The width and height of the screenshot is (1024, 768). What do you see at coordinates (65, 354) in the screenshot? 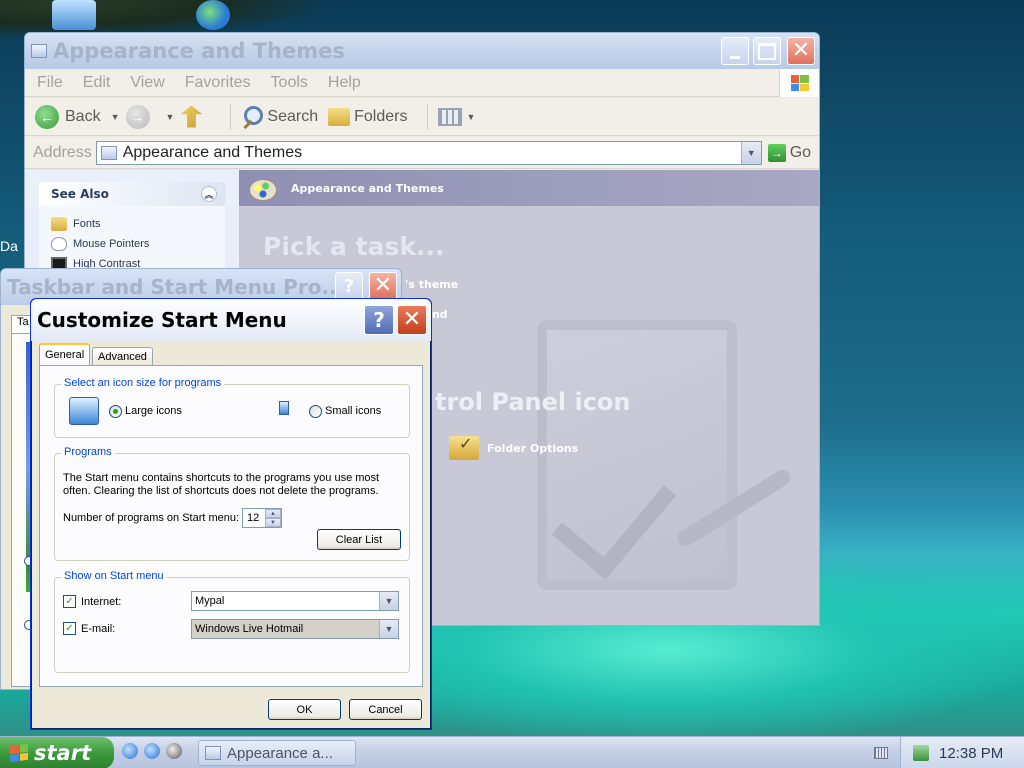
I see `tab-general: General` at bounding box center [65, 354].